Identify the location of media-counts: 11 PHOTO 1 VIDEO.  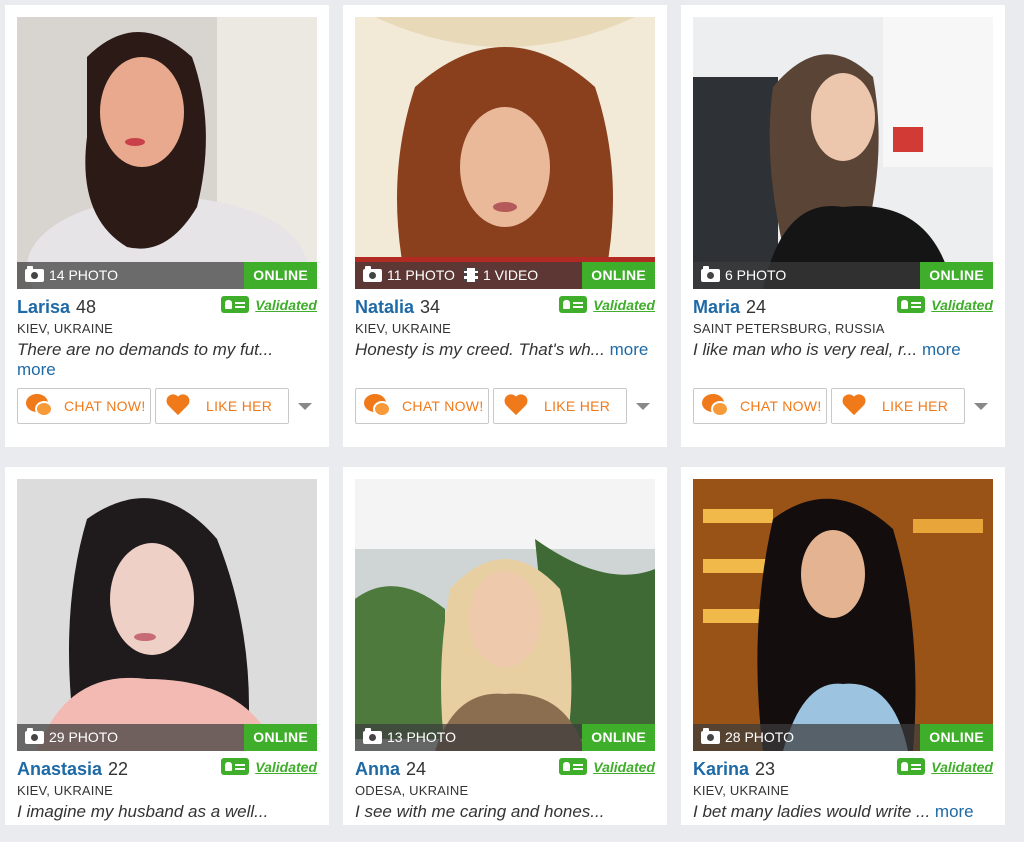
(451, 274).